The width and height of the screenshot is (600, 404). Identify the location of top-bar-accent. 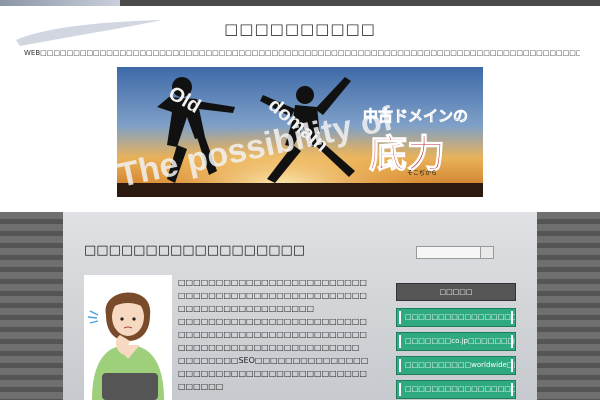
(60, 3).